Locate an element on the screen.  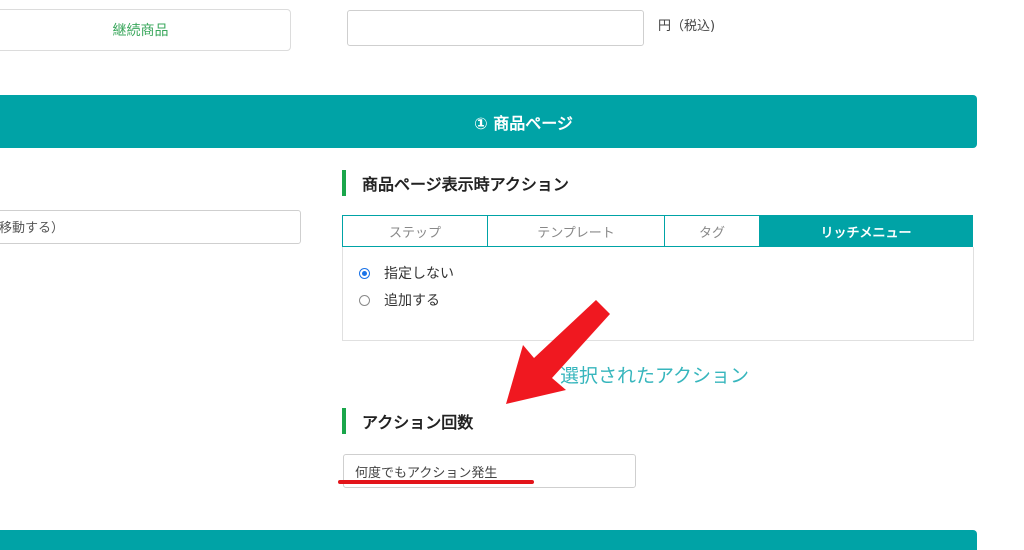
annotation-underline is located at coordinates (436, 482).